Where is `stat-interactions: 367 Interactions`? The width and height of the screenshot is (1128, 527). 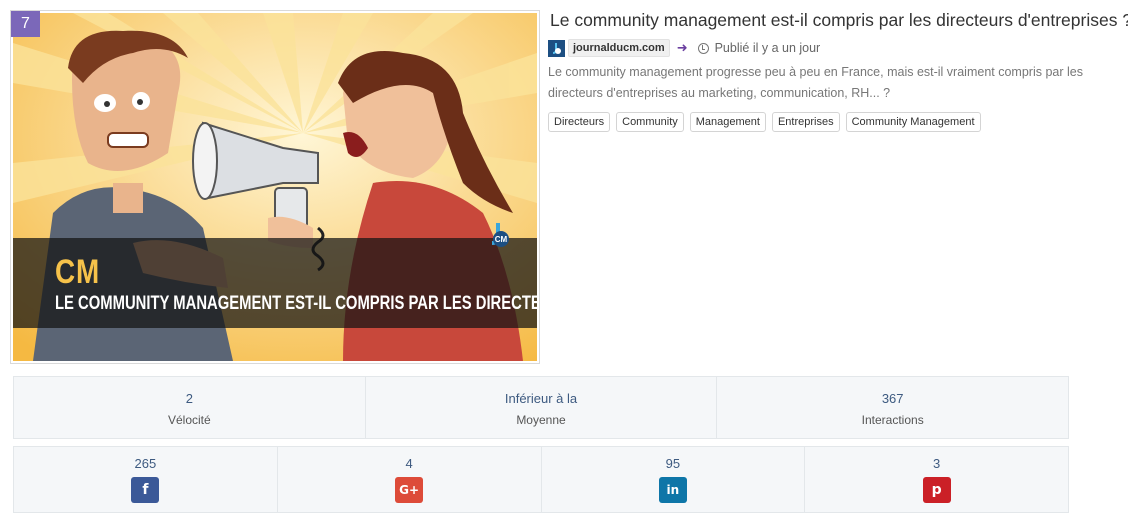
stat-interactions: 367 Interactions is located at coordinates (892, 407).